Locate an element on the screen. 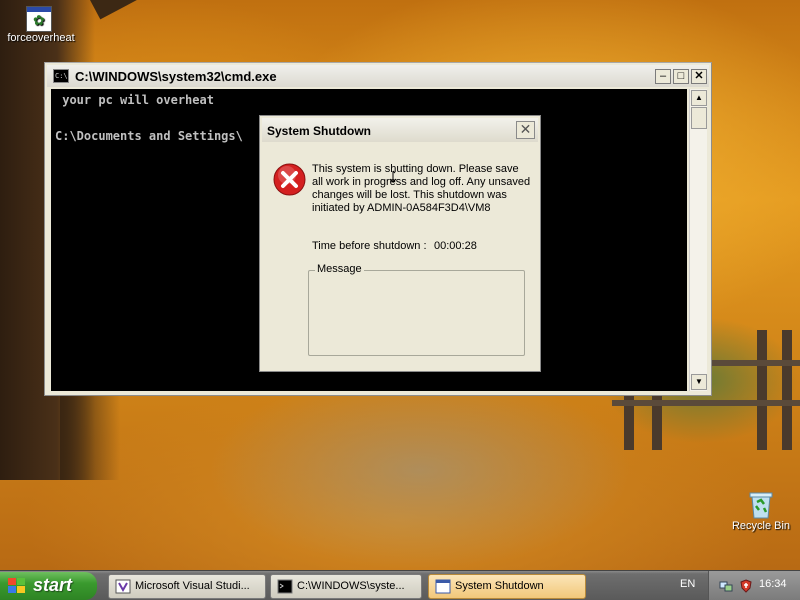  security-shield-icon is located at coordinates (746, 586).